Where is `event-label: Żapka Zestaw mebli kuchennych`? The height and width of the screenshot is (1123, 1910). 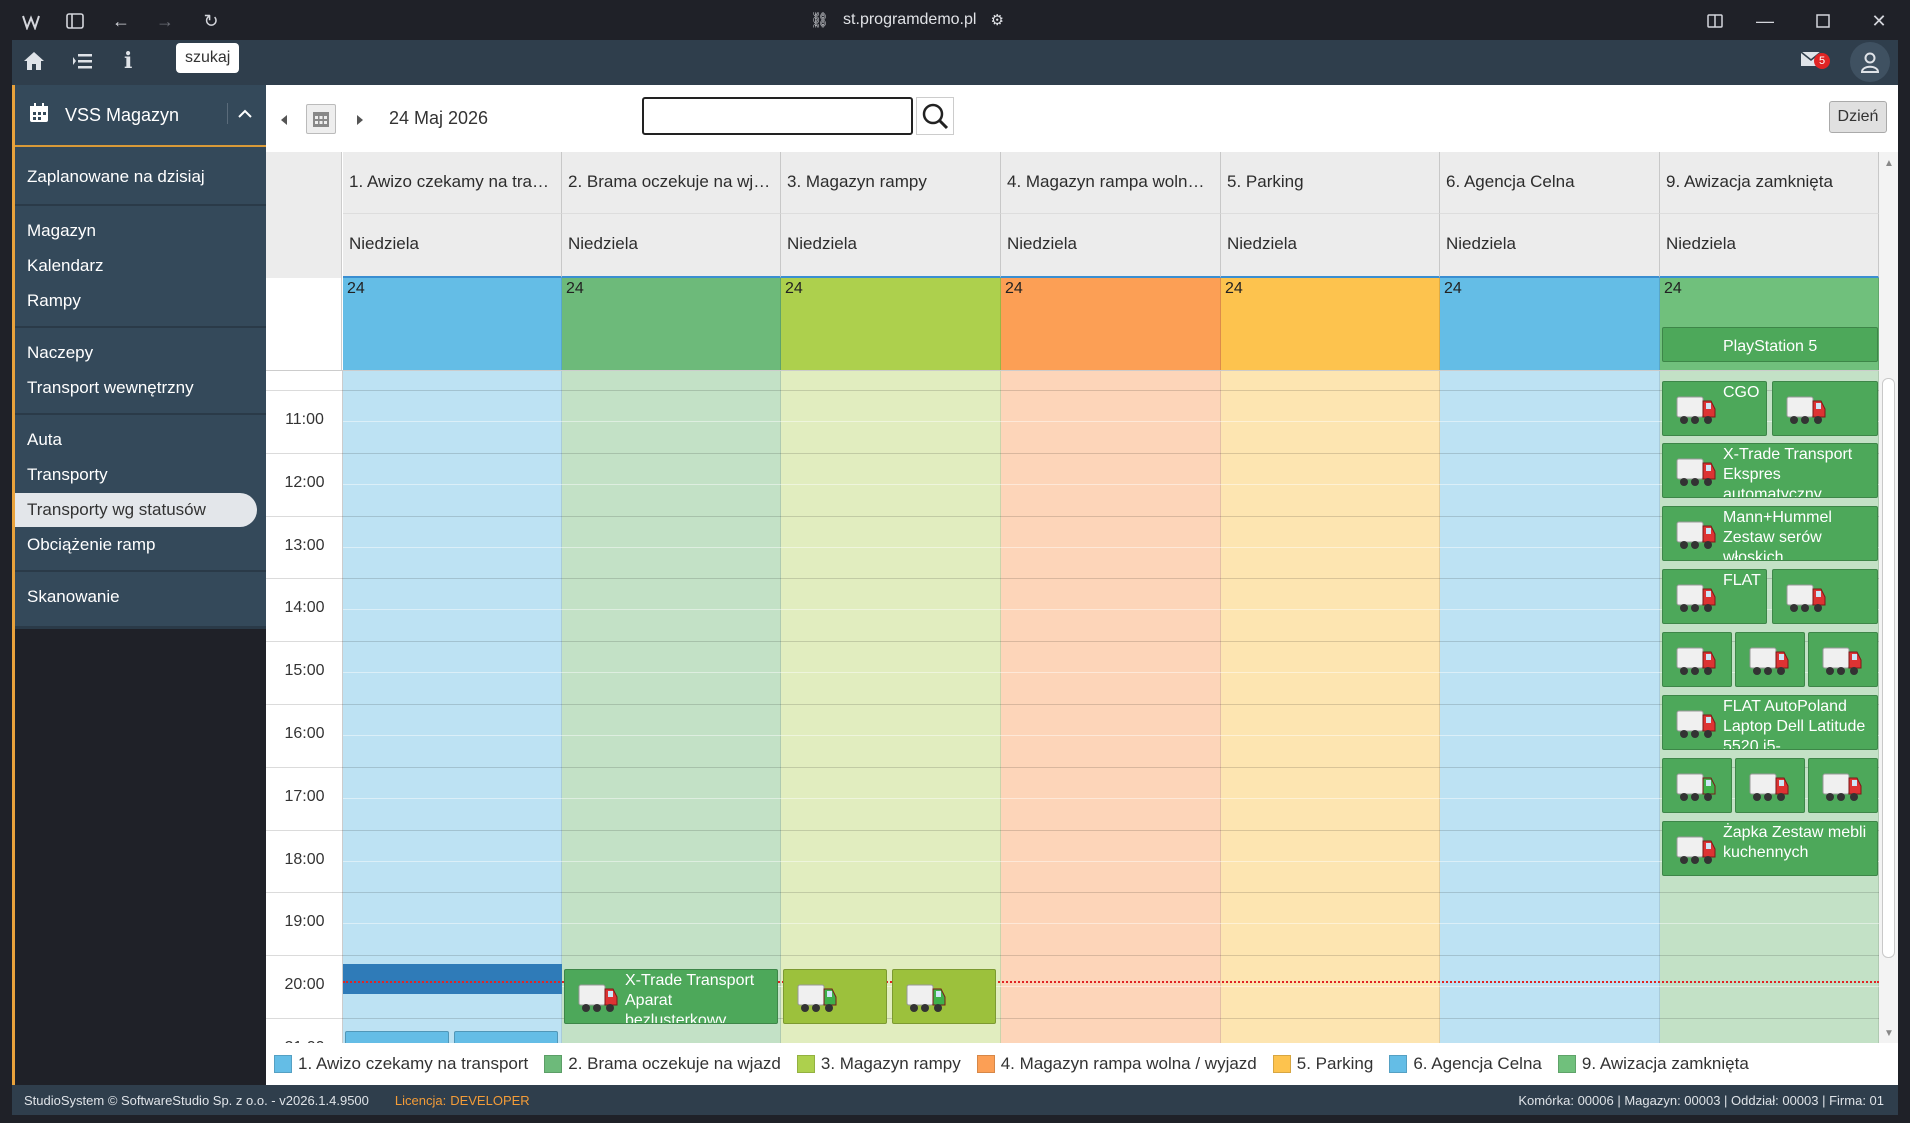
event-label: Żapka Zestaw mebli kuchennych is located at coordinates (1795, 842).